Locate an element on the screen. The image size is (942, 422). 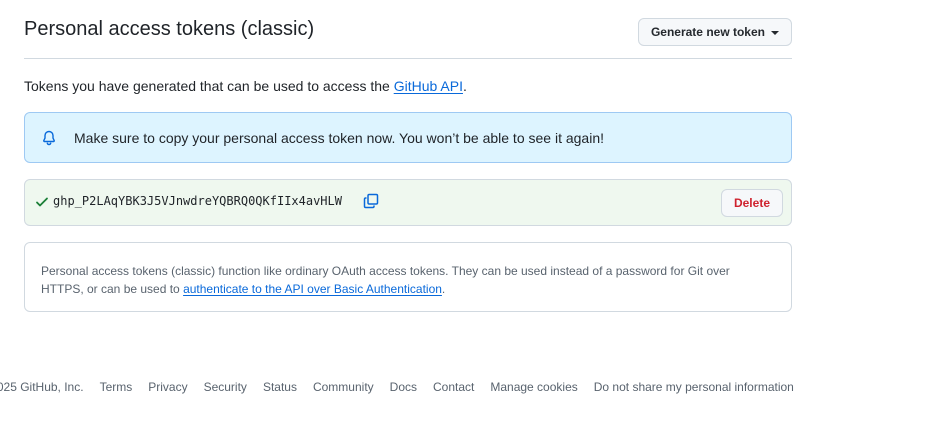
chevron-down-icon is located at coordinates (775, 32).